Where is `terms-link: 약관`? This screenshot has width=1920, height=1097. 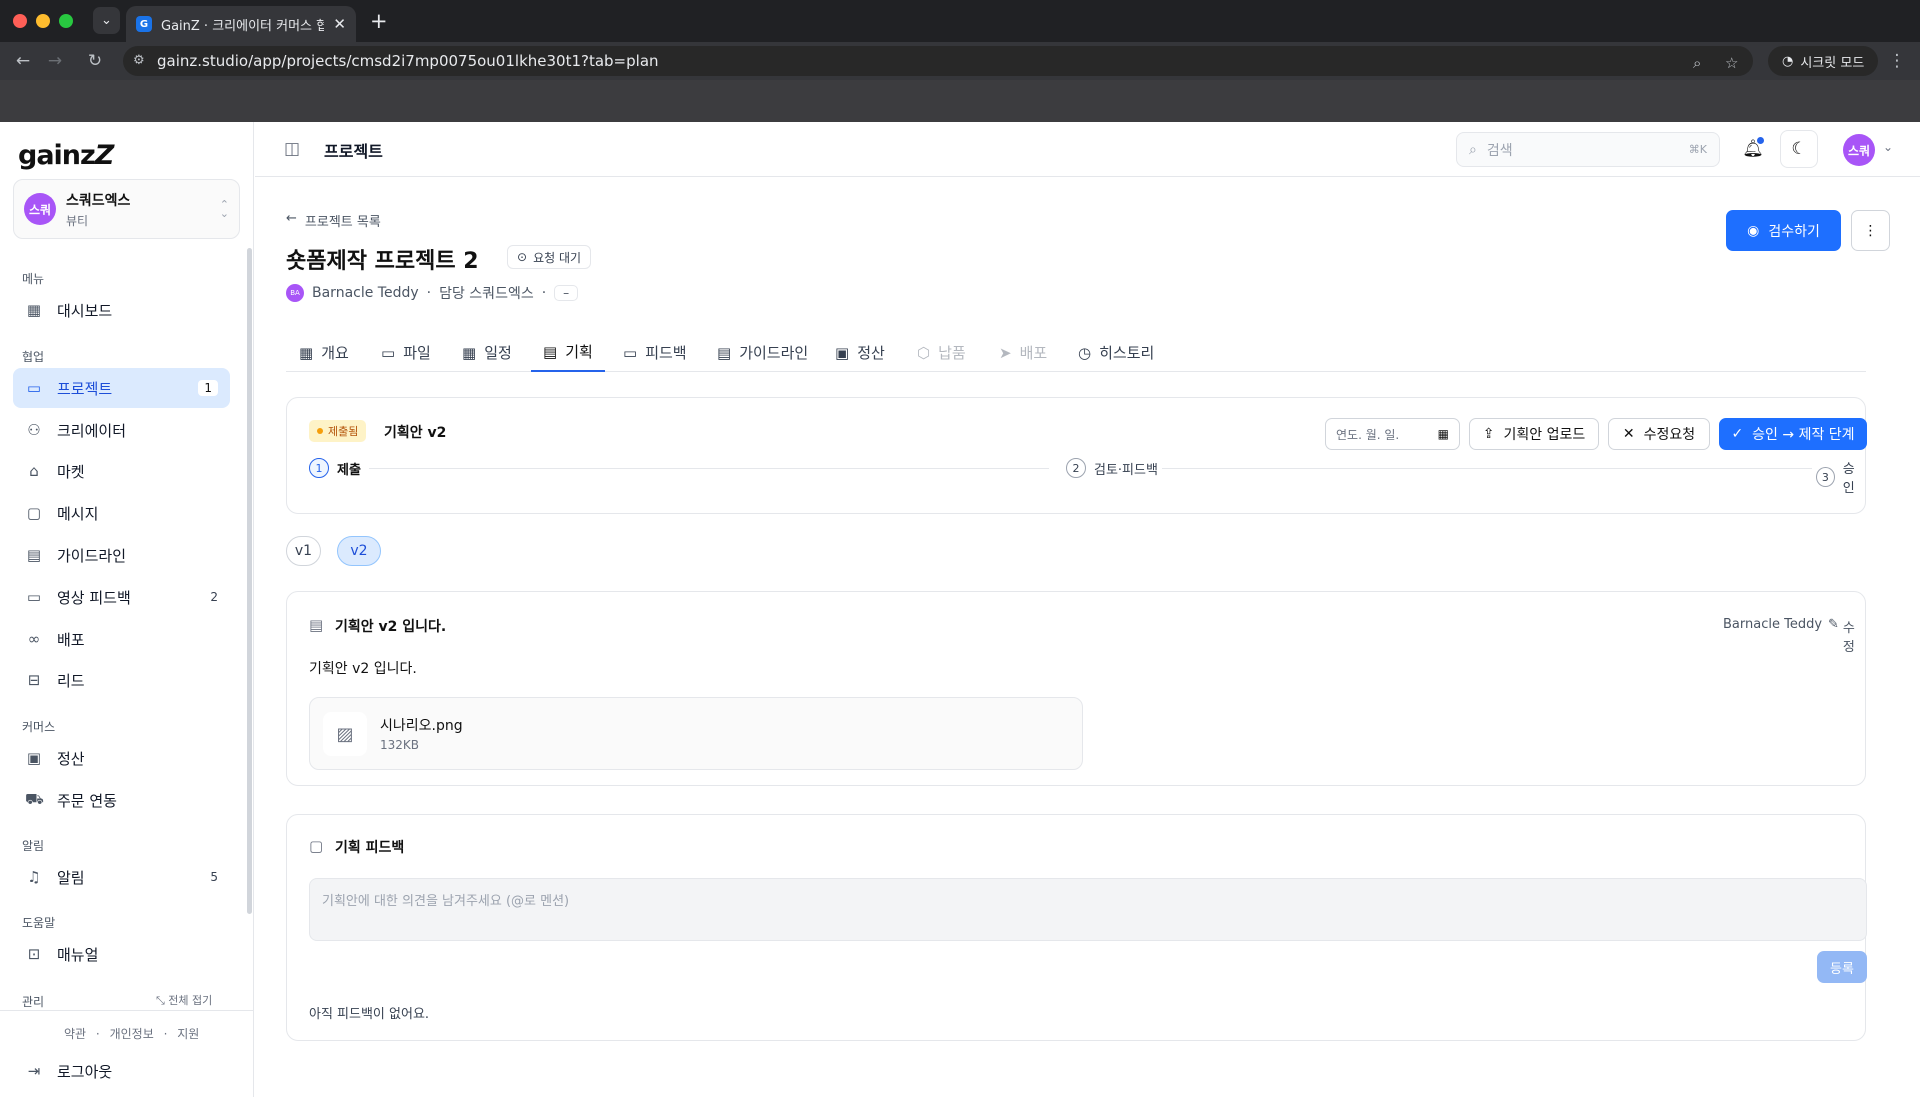 terms-link: 약관 is located at coordinates (75, 1034).